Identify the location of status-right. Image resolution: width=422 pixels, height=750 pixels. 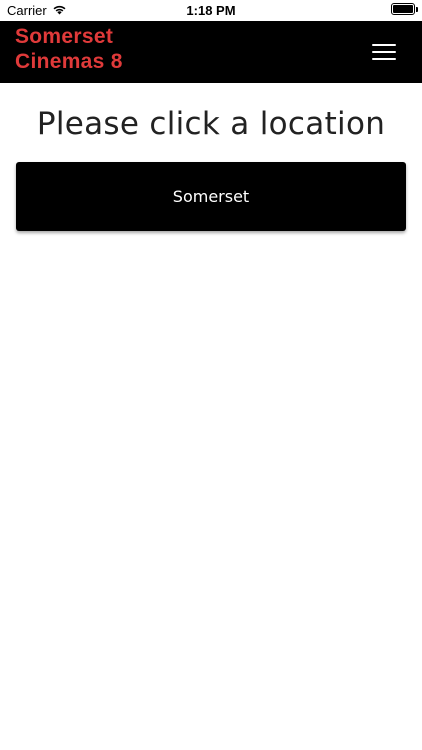
(404, 9).